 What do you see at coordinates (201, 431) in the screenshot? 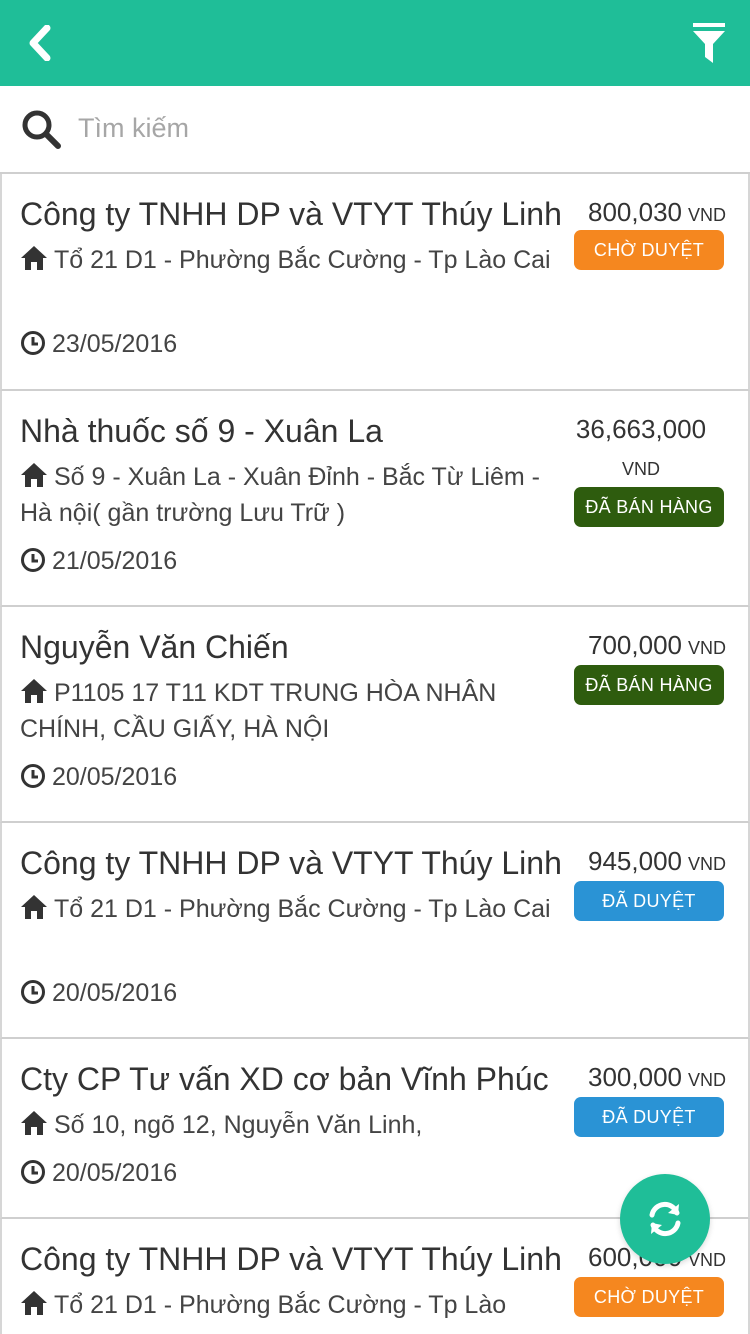
I see `customer-name: Nhà thuốc số 9 - Xuân La` at bounding box center [201, 431].